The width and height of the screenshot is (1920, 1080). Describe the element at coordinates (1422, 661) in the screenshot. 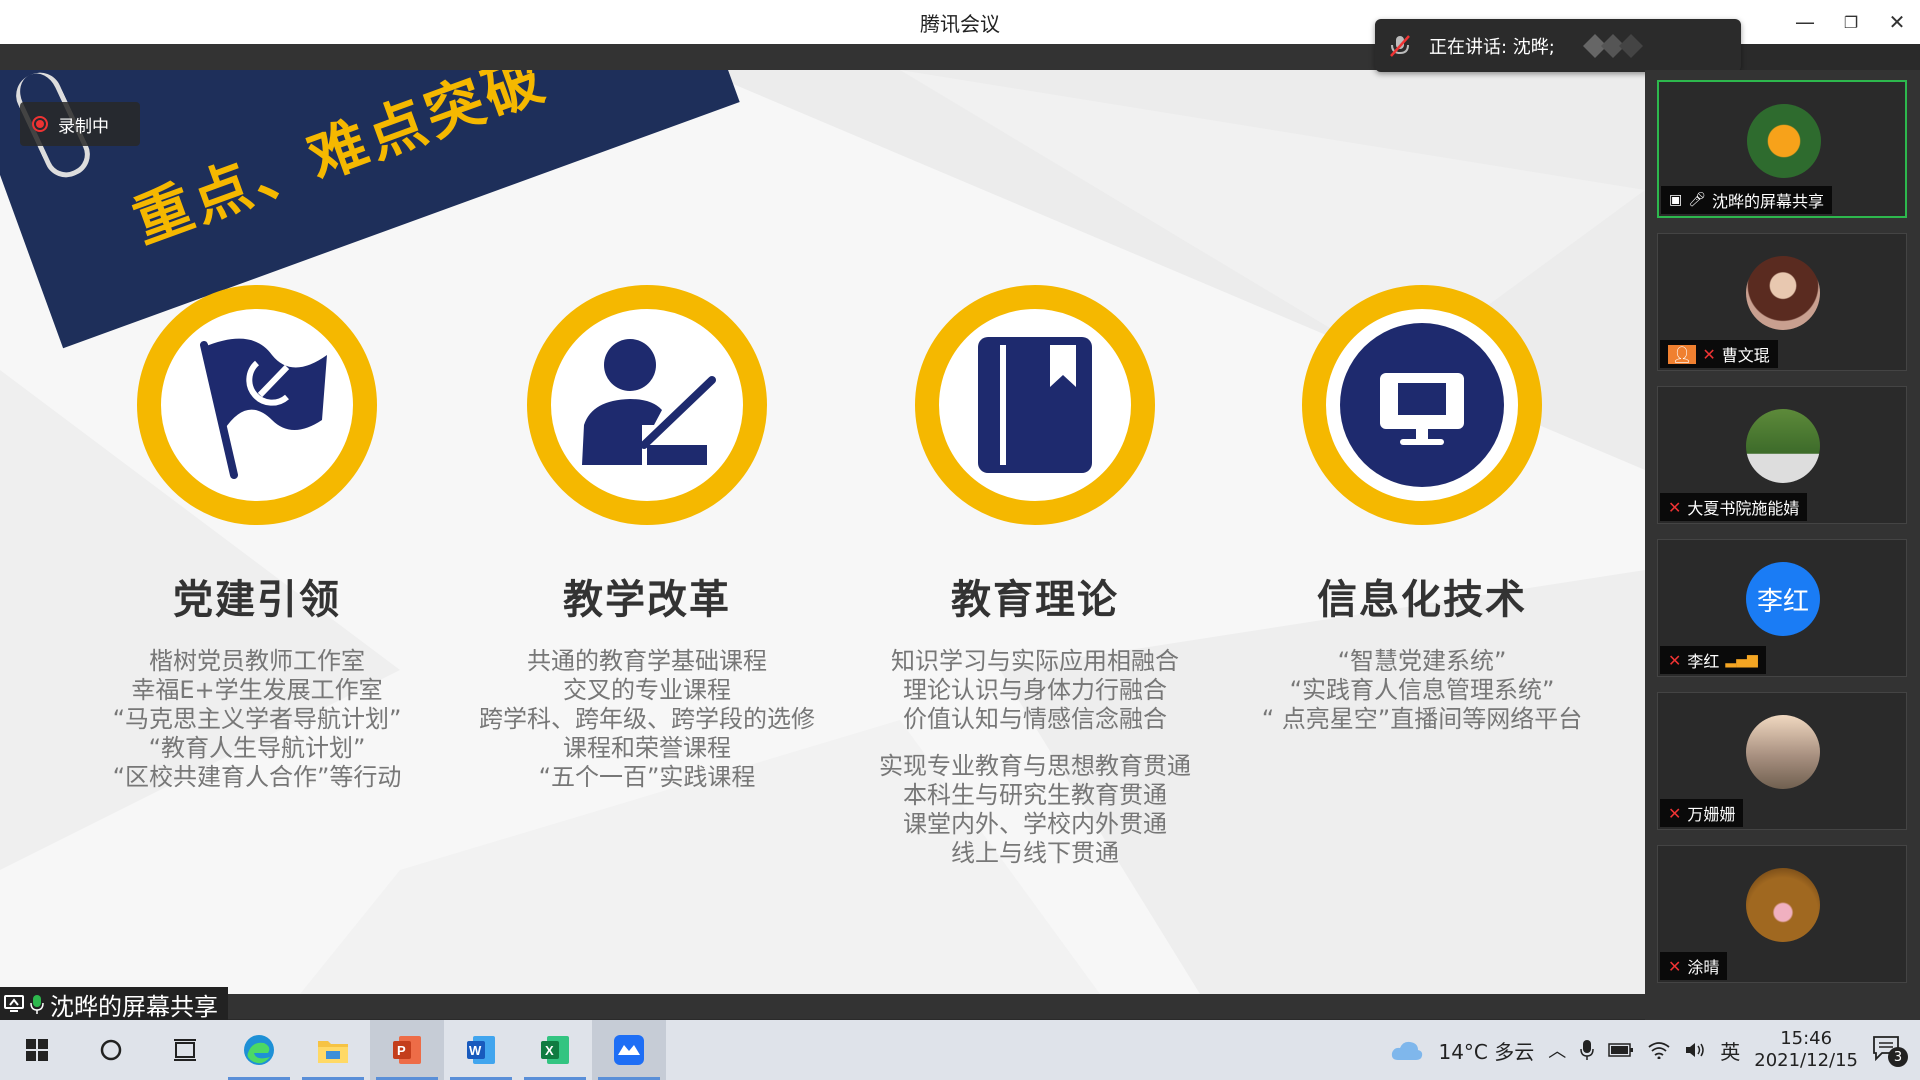

I see `column-line: “智慧党建系统”` at that location.